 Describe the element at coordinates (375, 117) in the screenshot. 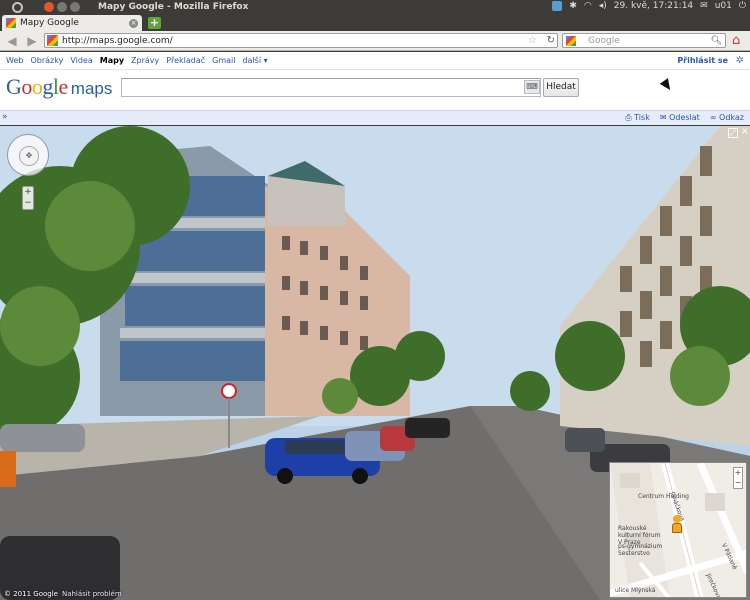

I see `maps-toolbar: » ⎙ Tisk ✉ Odeslat ∞ Odkaz` at that location.